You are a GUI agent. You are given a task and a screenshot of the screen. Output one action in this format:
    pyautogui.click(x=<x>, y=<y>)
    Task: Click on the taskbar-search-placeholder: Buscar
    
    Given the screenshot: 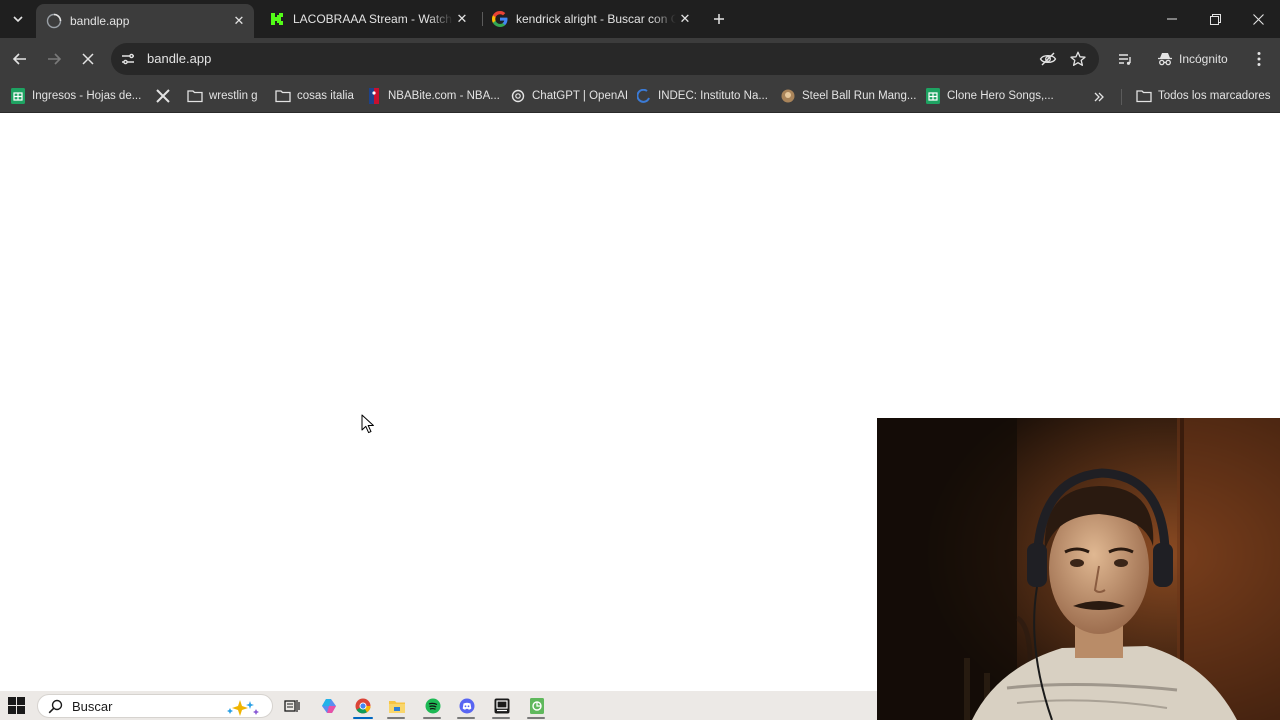 What is the action you would take?
    pyautogui.click(x=92, y=706)
    